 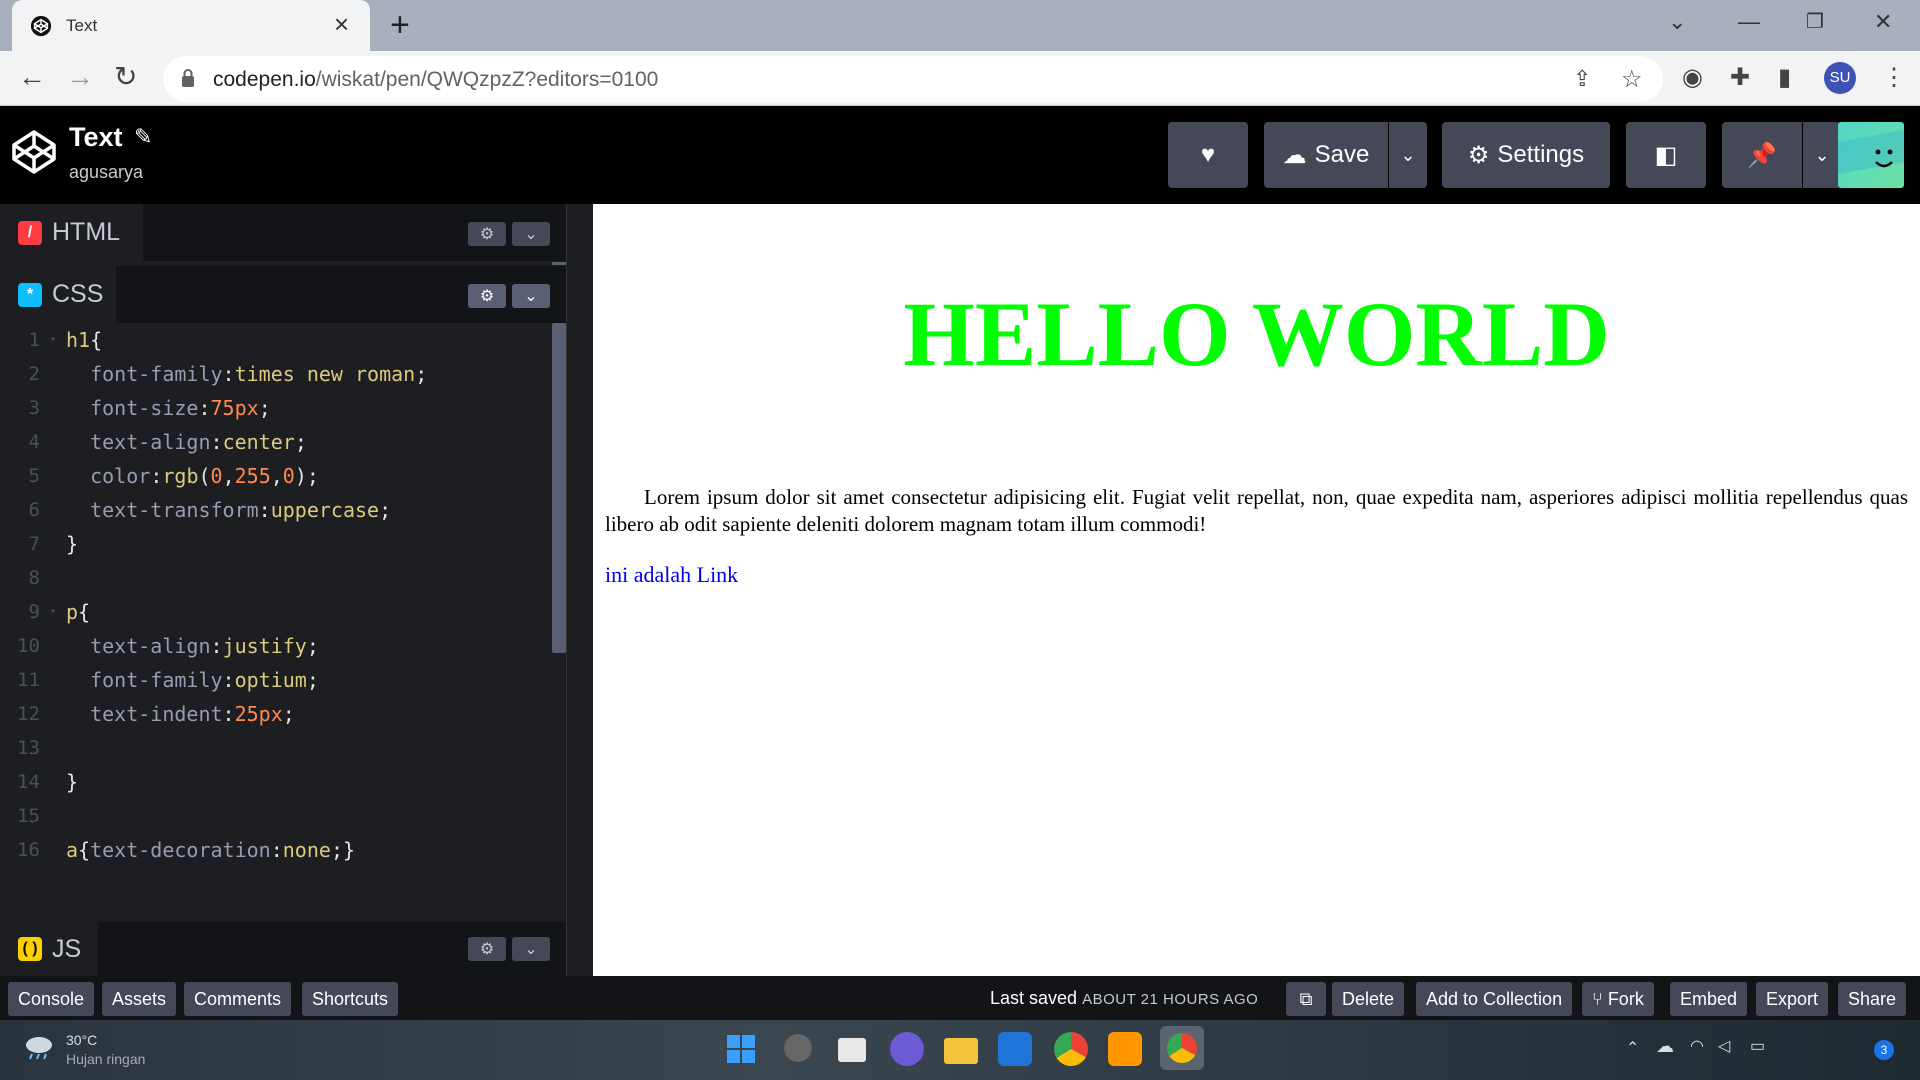 I want to click on save-options-button: ⌄, so click(x=1408, y=155).